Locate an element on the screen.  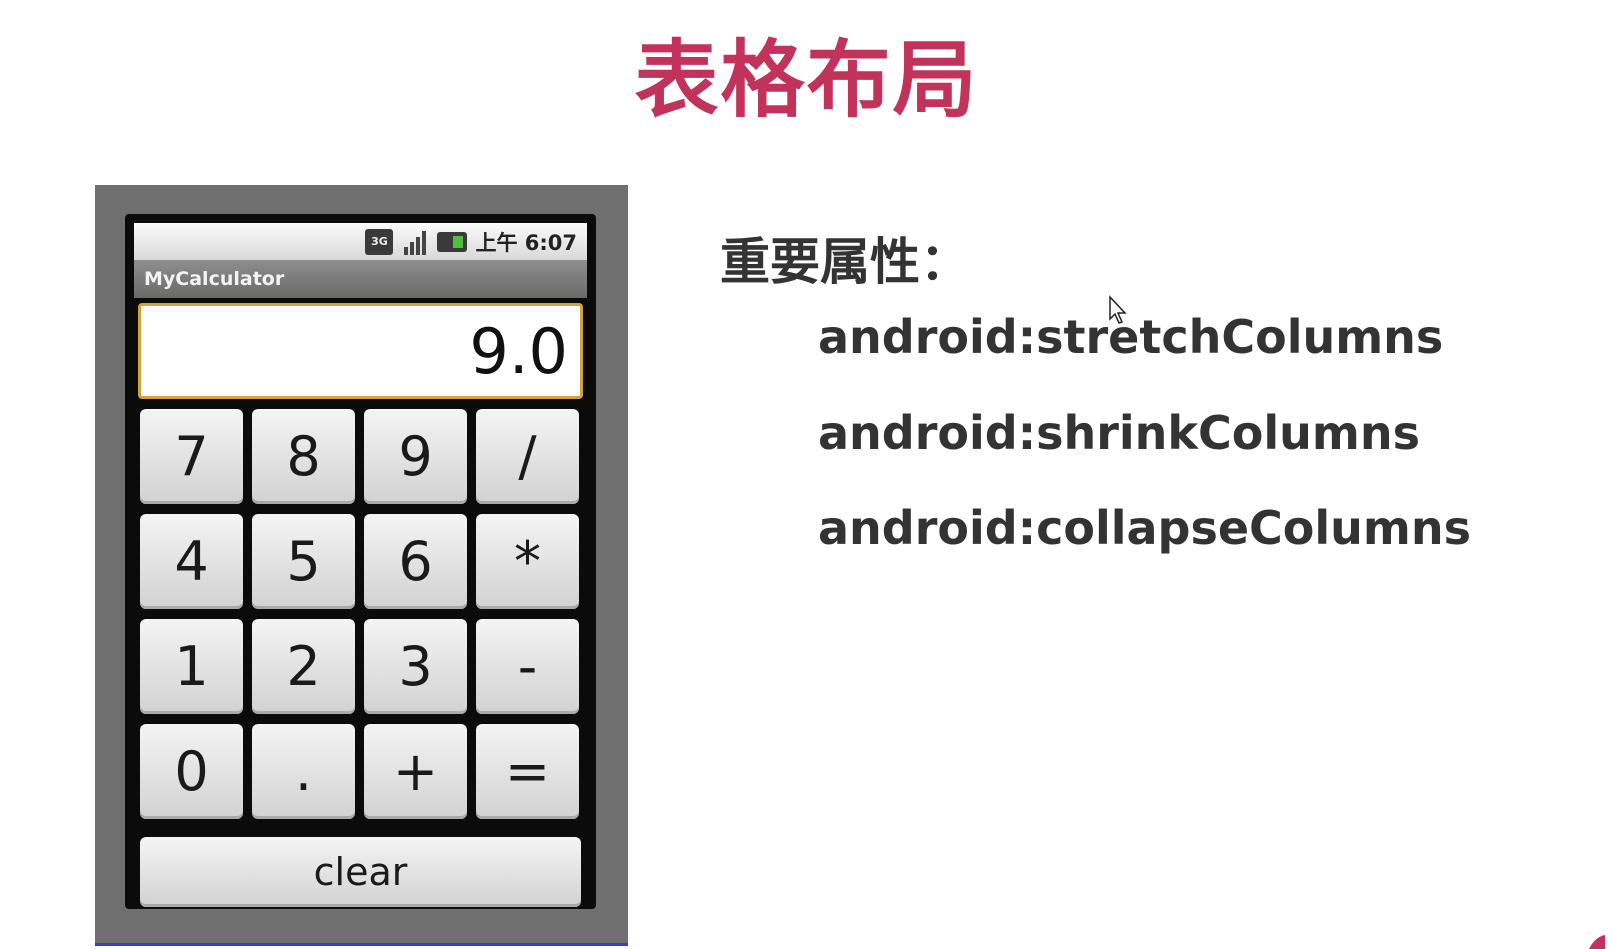
keypad: 7 8 9 / 4 5 6 * 1 2 3 - 0 . + = is located at coordinates (360, 614).